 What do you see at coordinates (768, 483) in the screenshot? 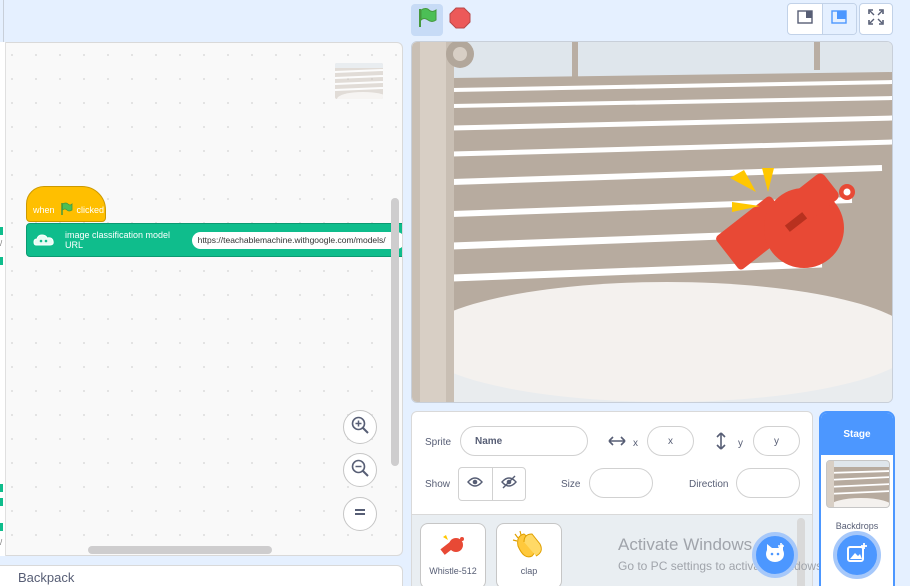
I see `direction-input` at bounding box center [768, 483].